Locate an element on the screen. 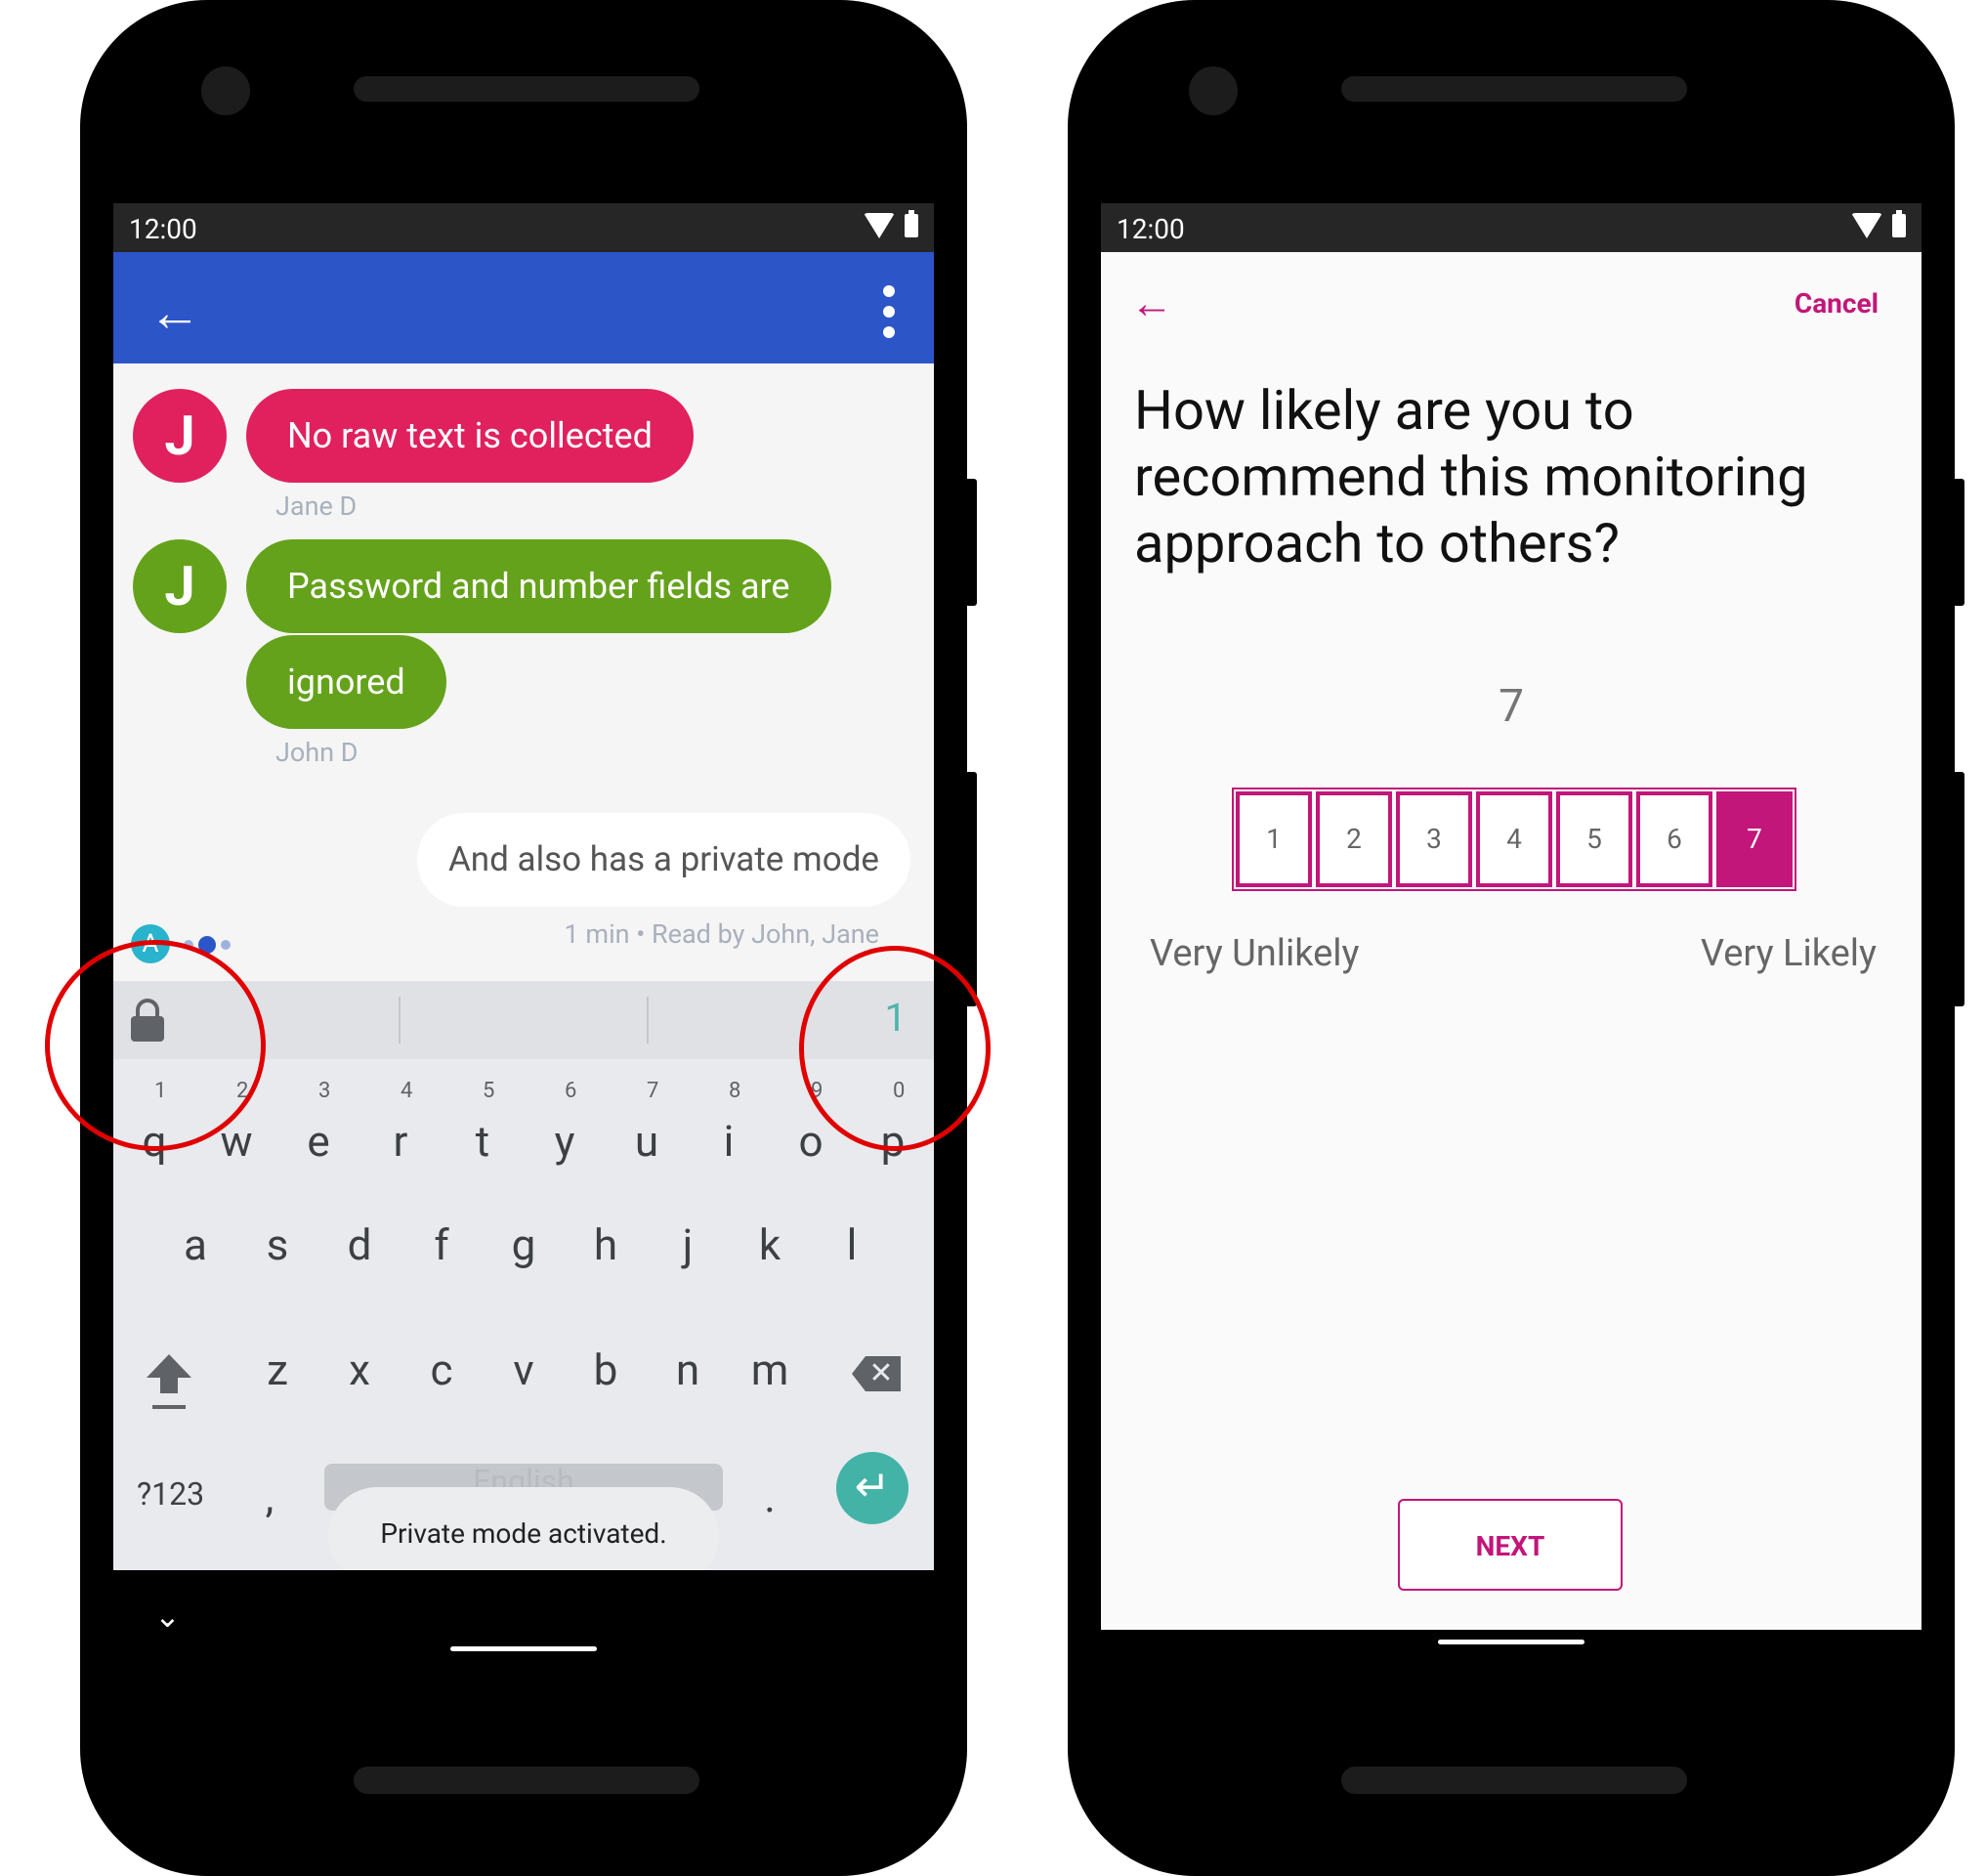 The height and width of the screenshot is (1876, 1985). message-bubble-continued: ignored is located at coordinates (346, 682).